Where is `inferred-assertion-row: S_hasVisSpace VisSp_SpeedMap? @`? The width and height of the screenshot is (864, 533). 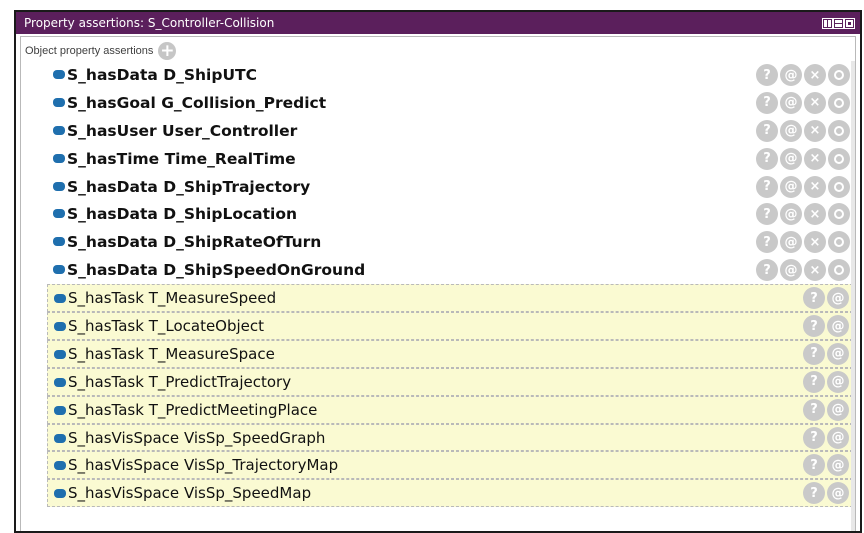 inferred-assertion-row: S_hasVisSpace VisSp_SpeedMap? @ is located at coordinates (450, 493).